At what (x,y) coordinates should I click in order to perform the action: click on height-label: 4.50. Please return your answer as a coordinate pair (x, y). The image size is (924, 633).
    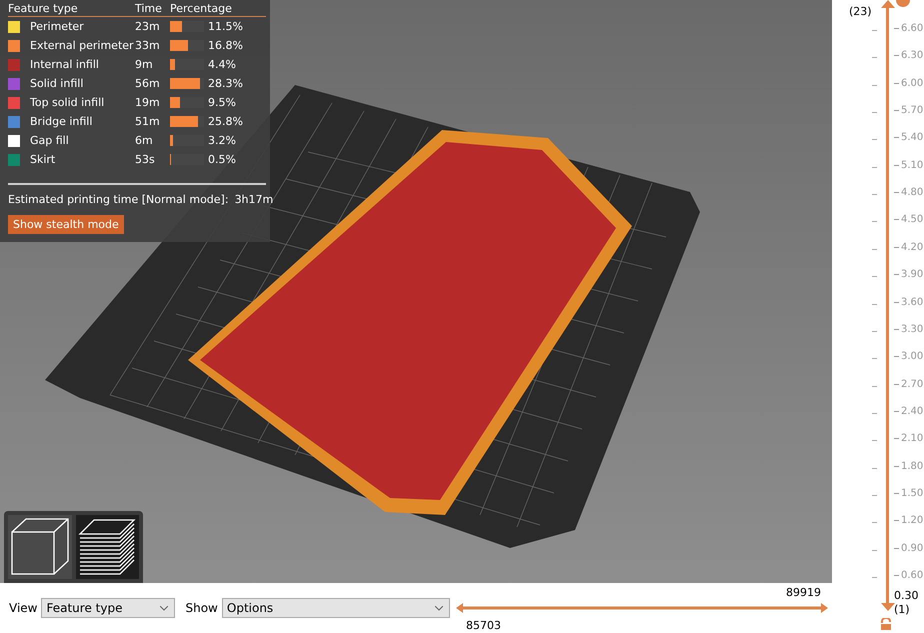
    Looking at the image, I should click on (909, 220).